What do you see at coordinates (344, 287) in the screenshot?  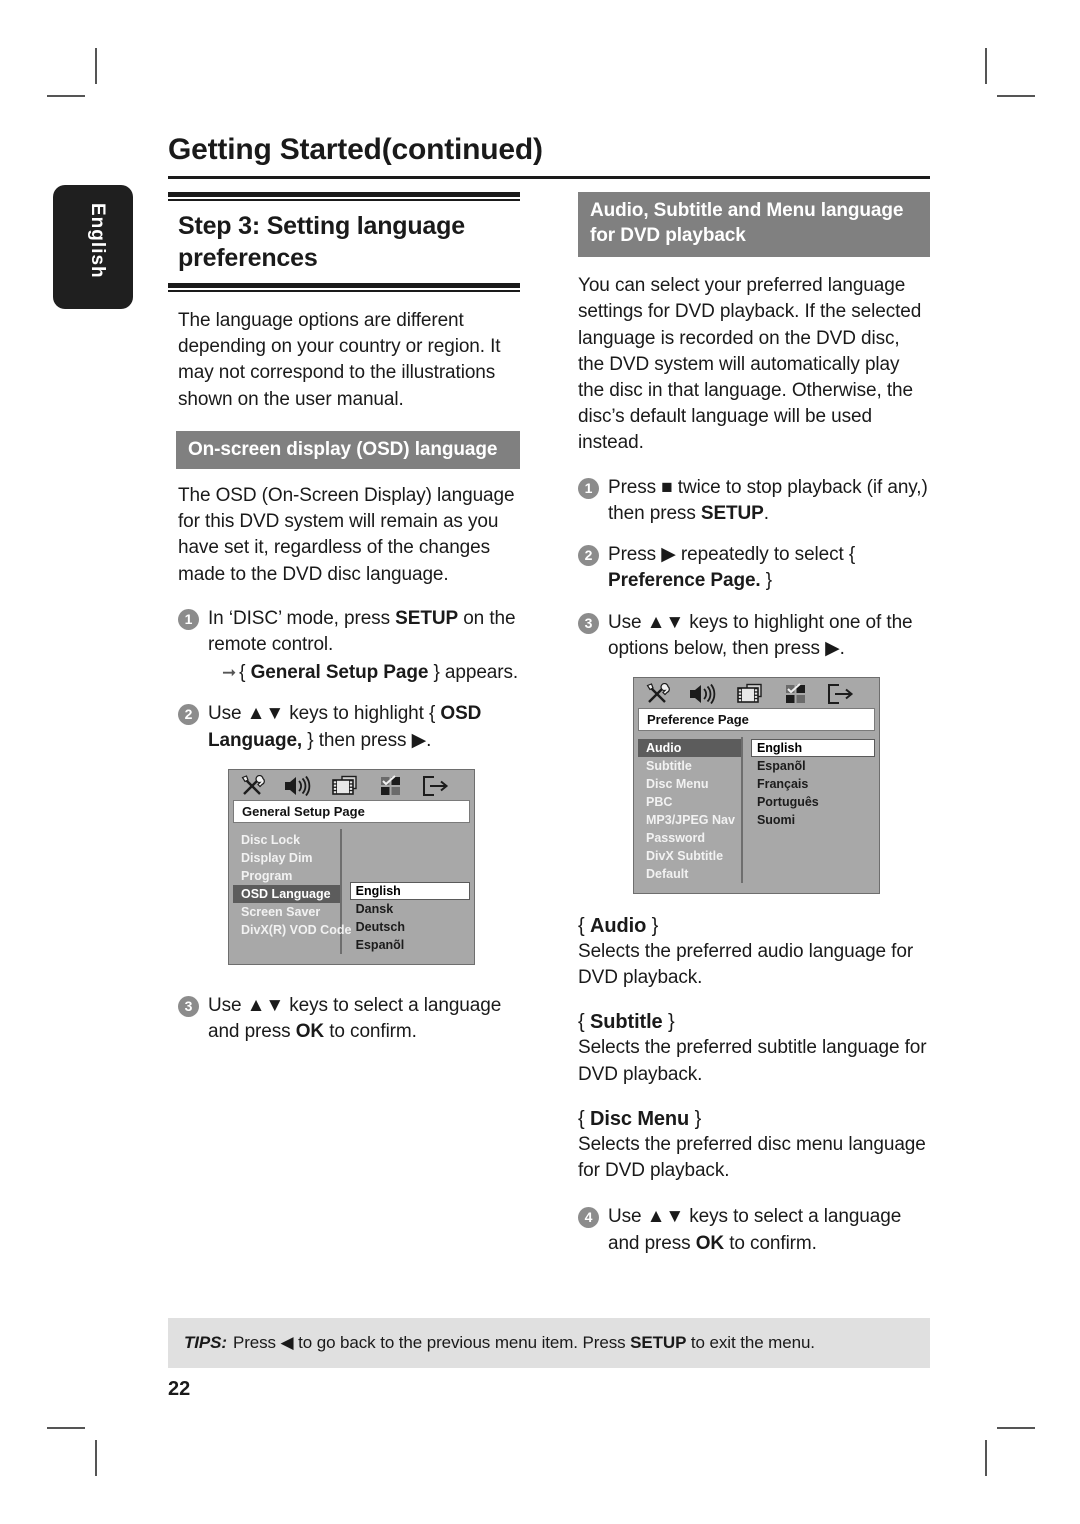 I see `step-title-rule-bottom` at bounding box center [344, 287].